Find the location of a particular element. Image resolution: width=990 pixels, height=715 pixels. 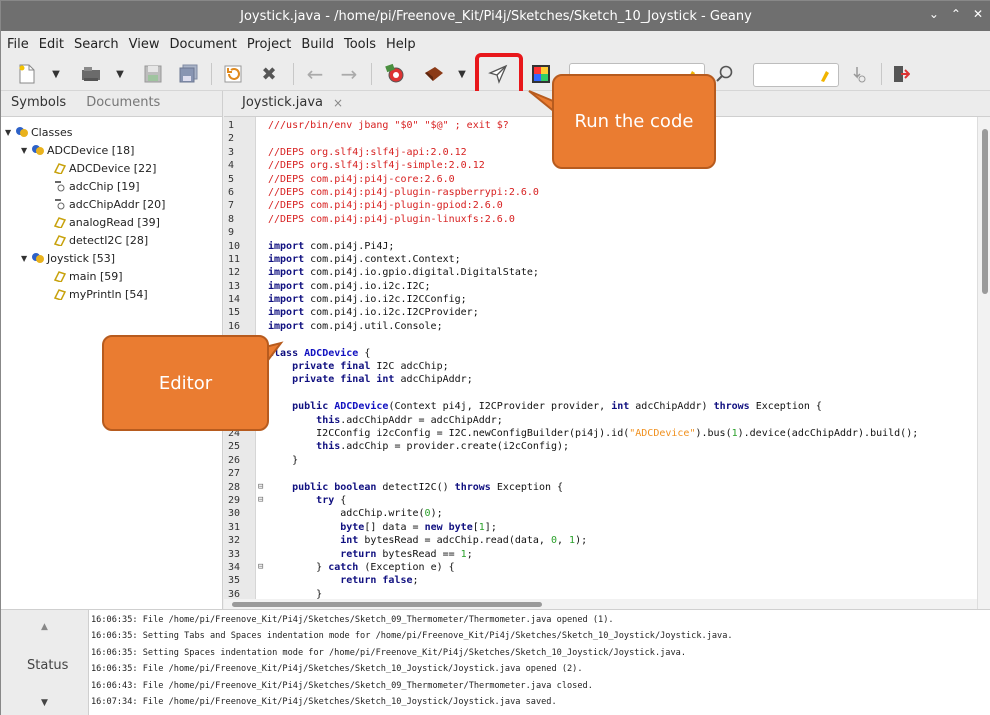

build-dropdown-icon: ▼ is located at coordinates (462, 74).